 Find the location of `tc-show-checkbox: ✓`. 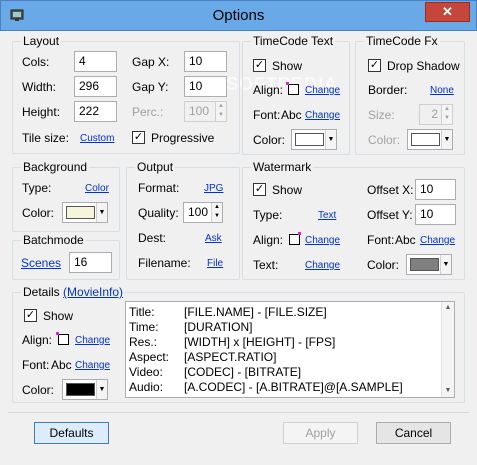

tc-show-checkbox: ✓ is located at coordinates (259, 65).